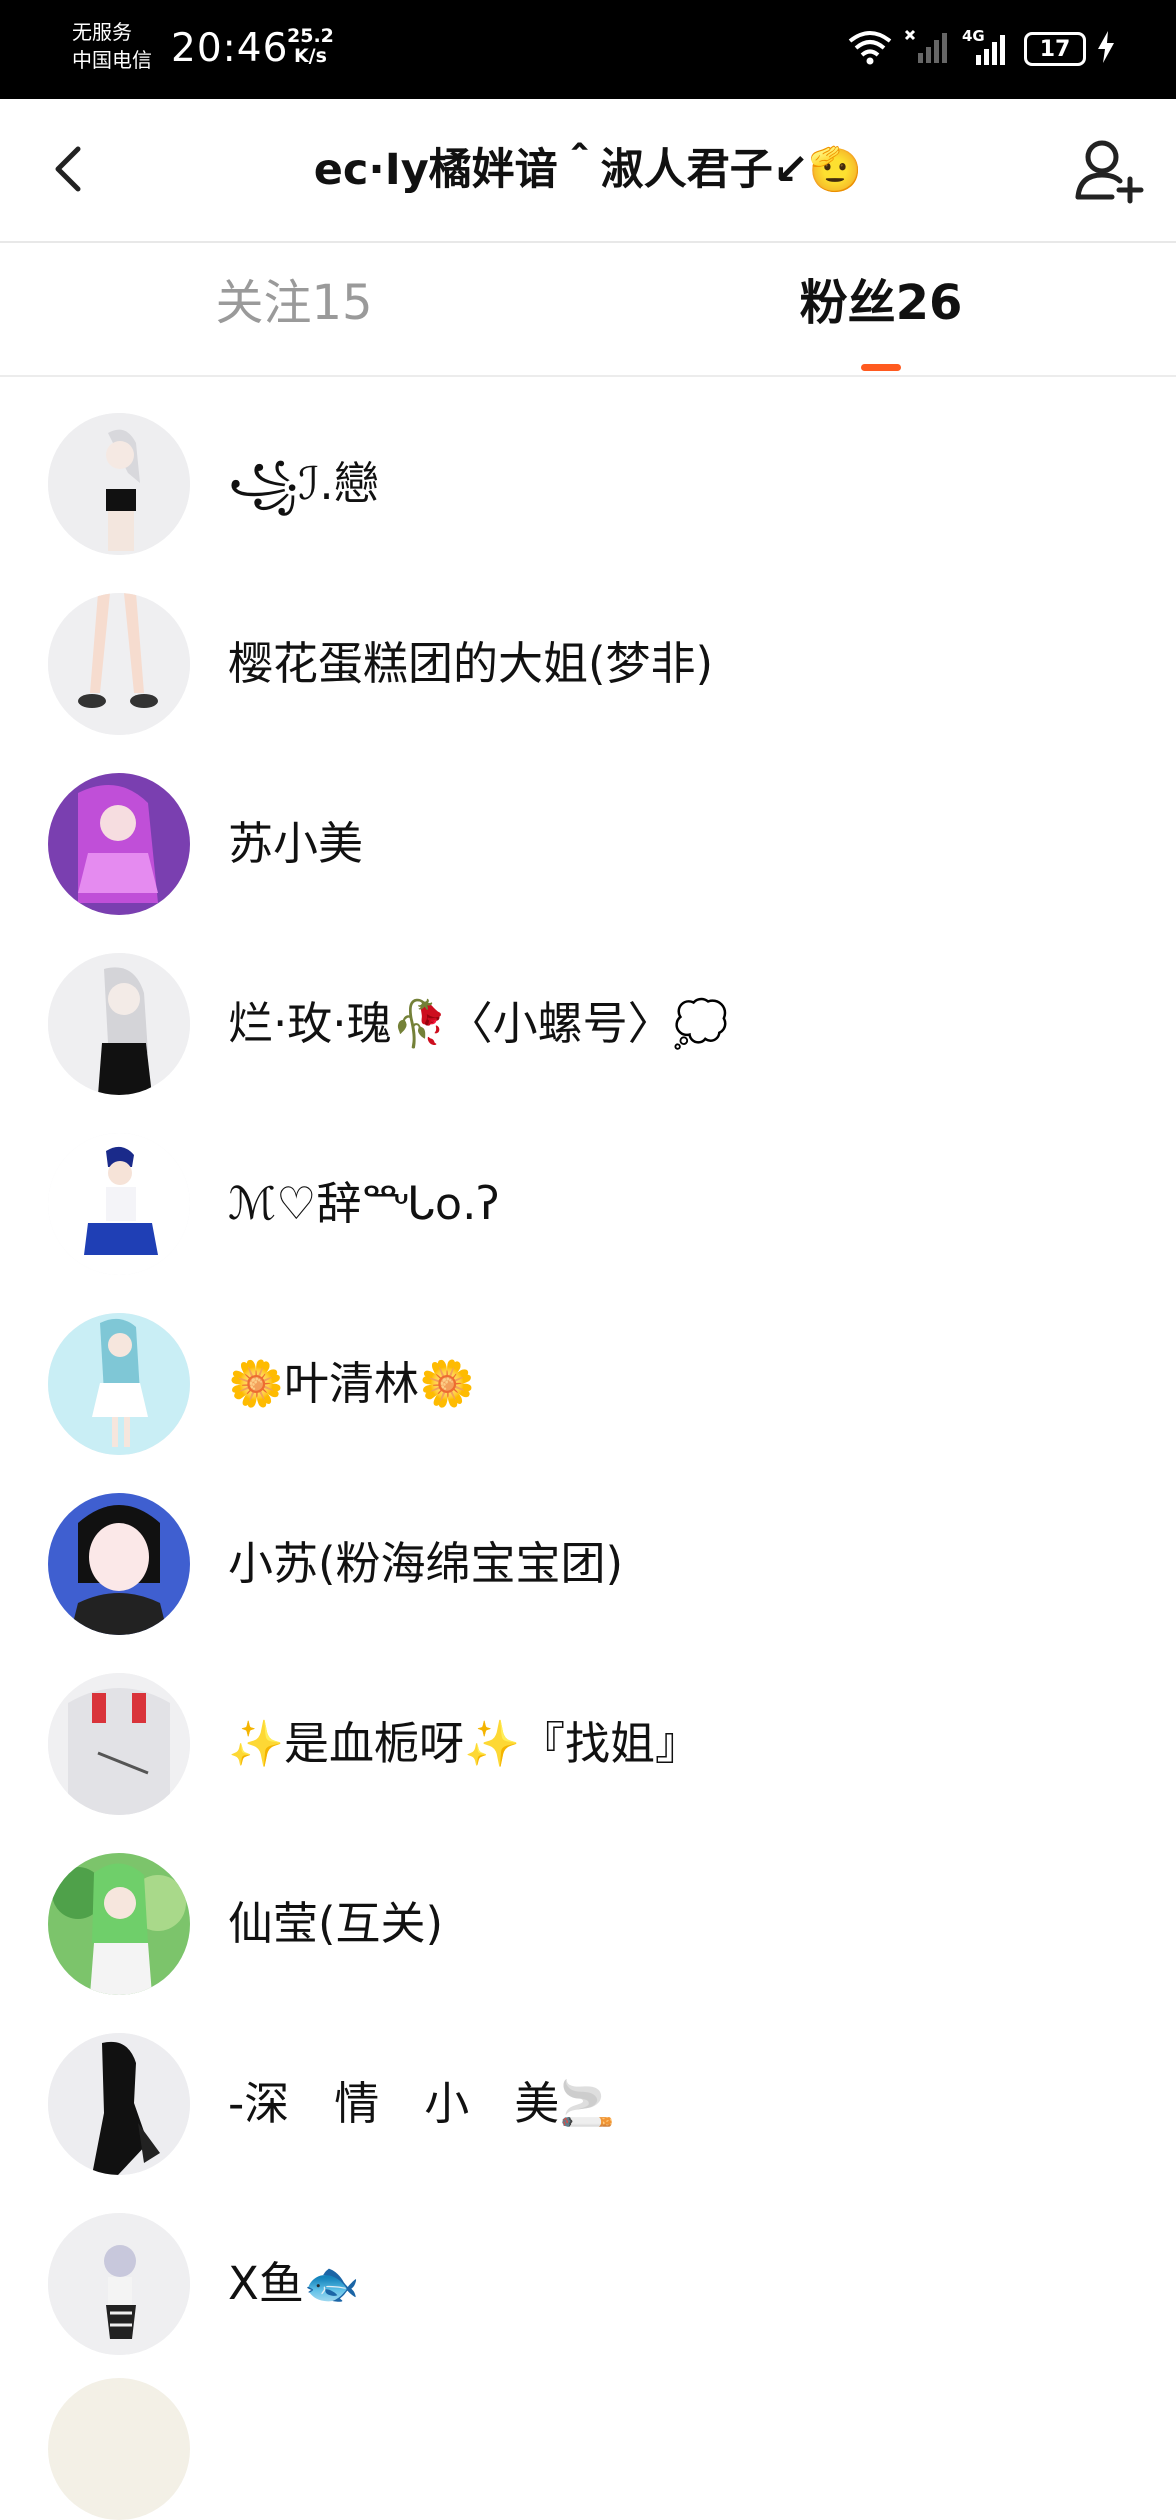 The image size is (1176, 2520). I want to click on network-speed: 25.2 K/s, so click(310, 46).